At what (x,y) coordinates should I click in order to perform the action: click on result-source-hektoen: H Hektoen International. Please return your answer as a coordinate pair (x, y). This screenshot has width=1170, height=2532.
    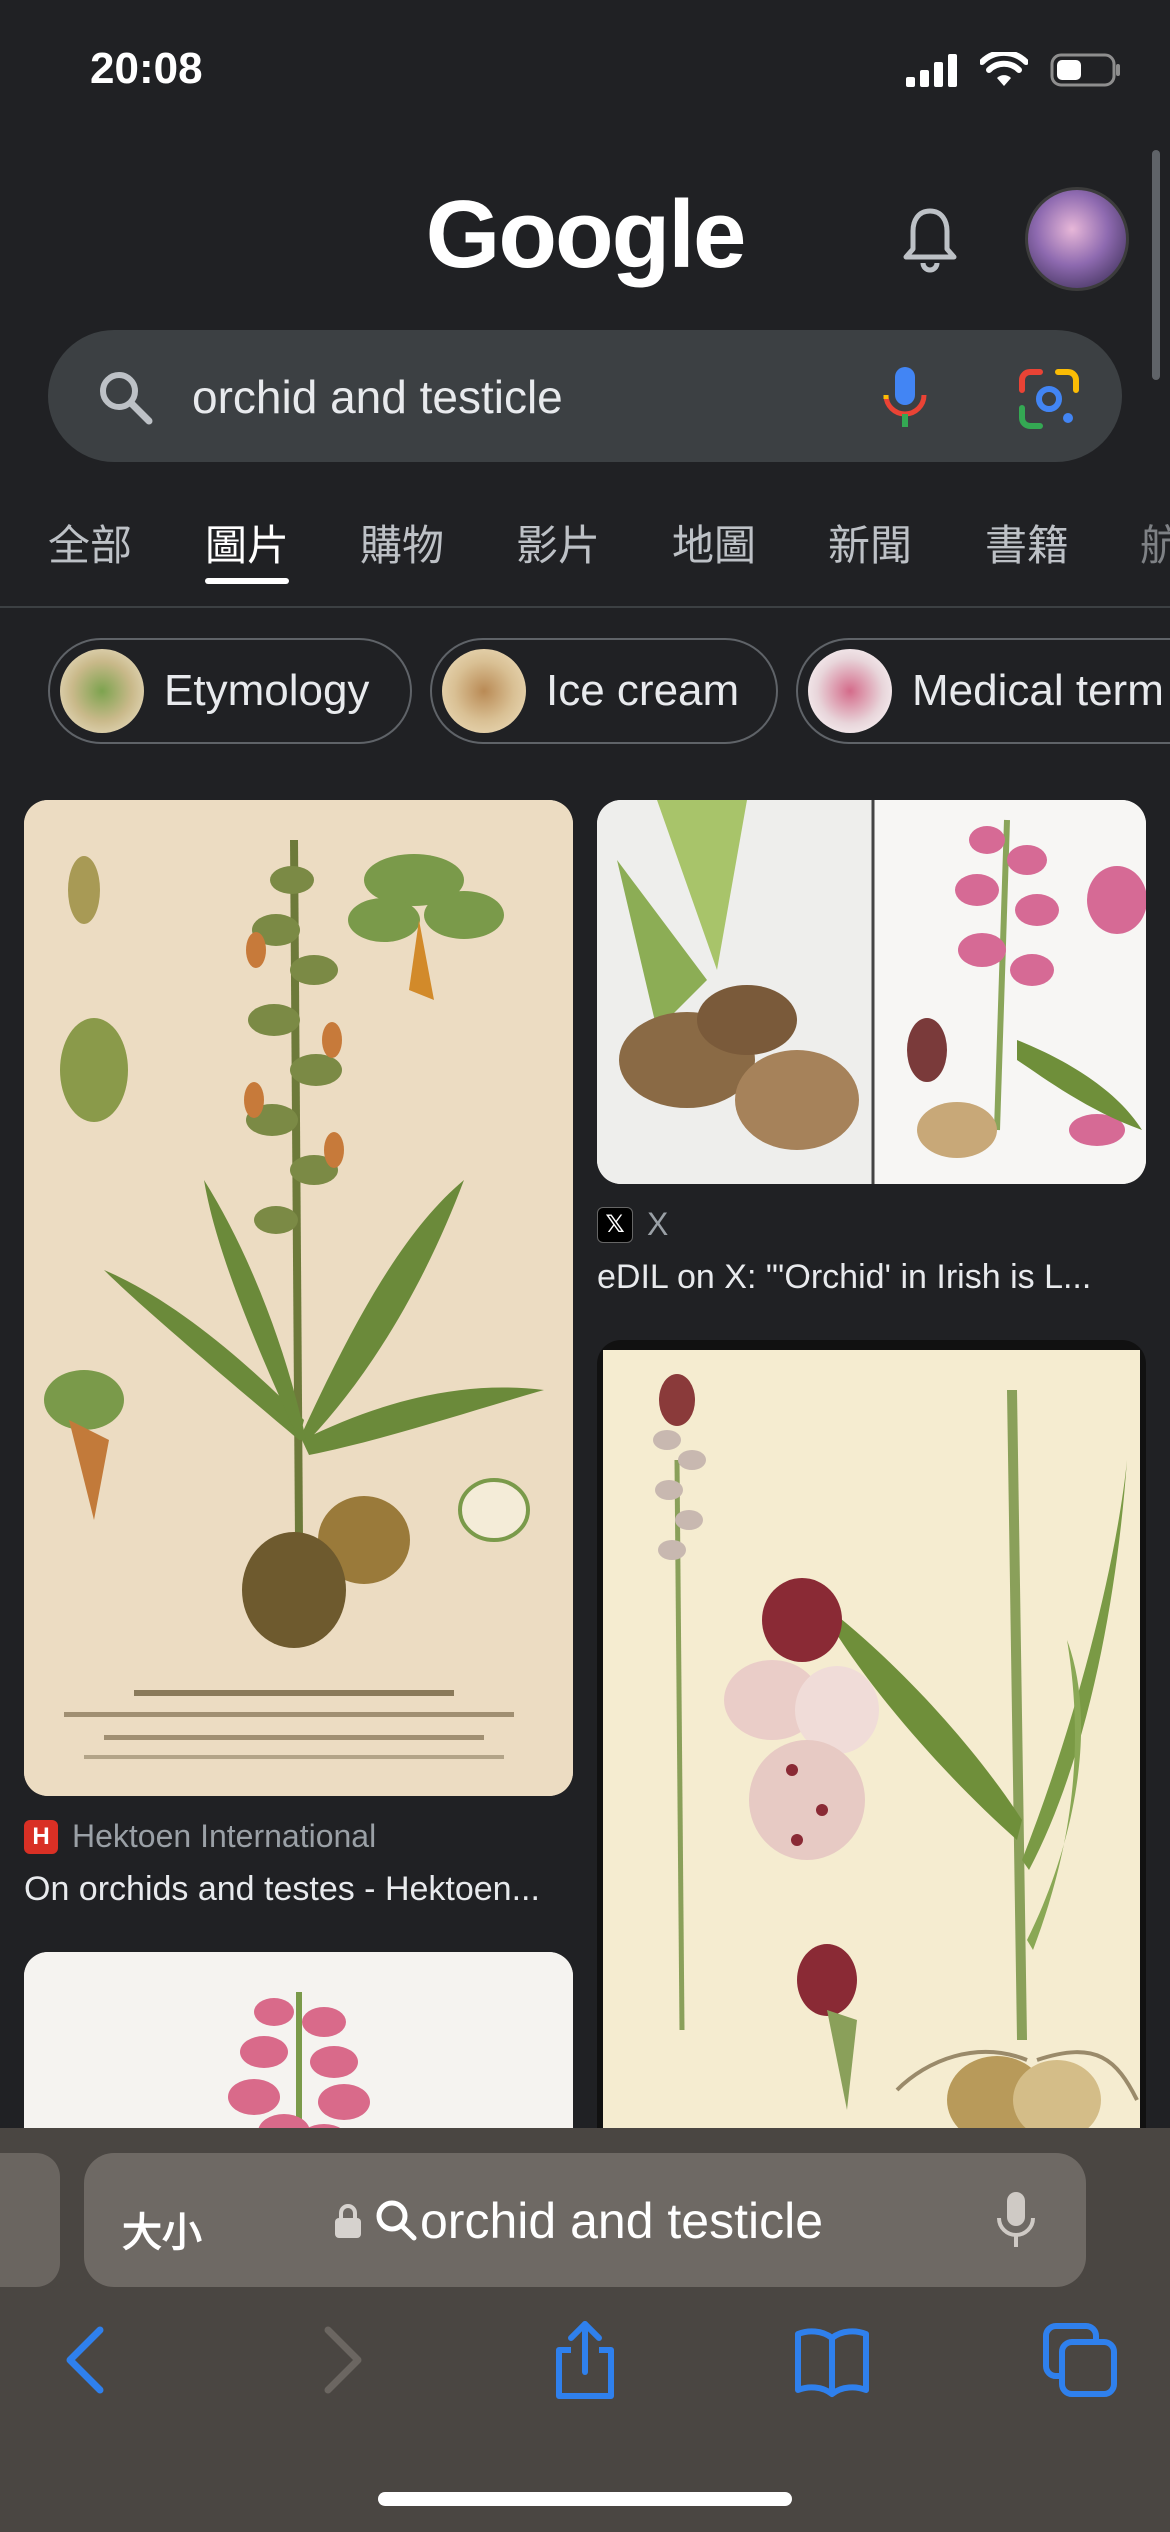
    Looking at the image, I should click on (200, 1836).